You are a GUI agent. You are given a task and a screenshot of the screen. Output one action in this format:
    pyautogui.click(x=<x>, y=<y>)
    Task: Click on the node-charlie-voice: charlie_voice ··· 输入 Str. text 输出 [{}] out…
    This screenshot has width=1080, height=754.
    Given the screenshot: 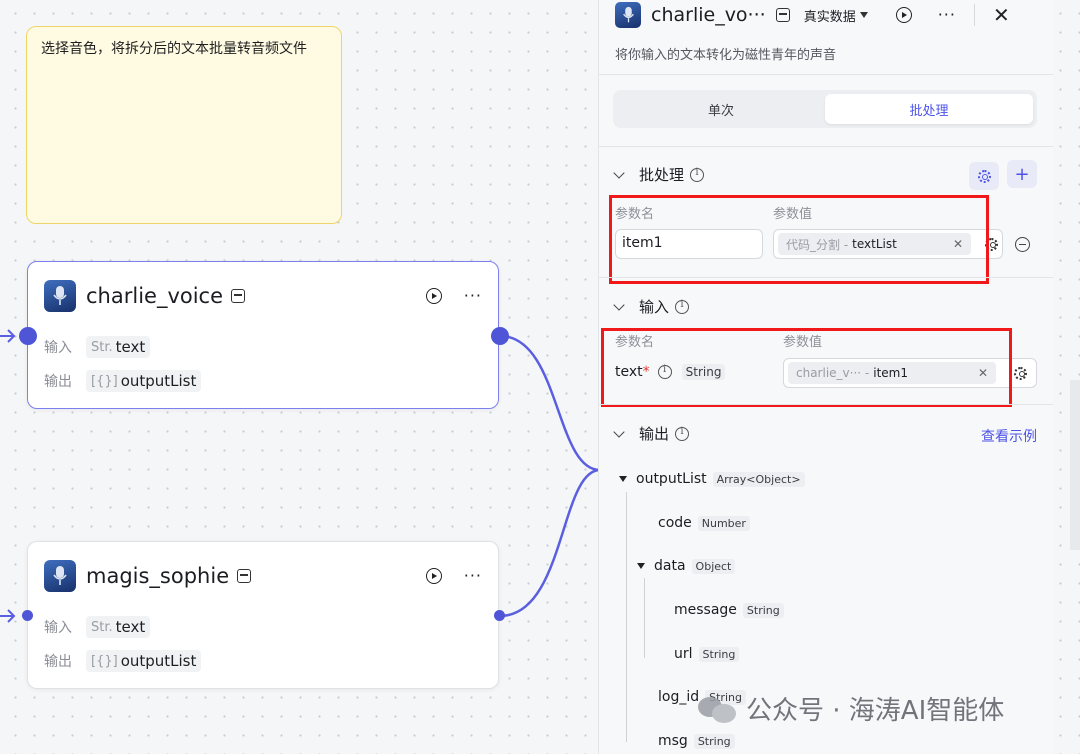 What is the action you would take?
    pyautogui.click(x=263, y=335)
    